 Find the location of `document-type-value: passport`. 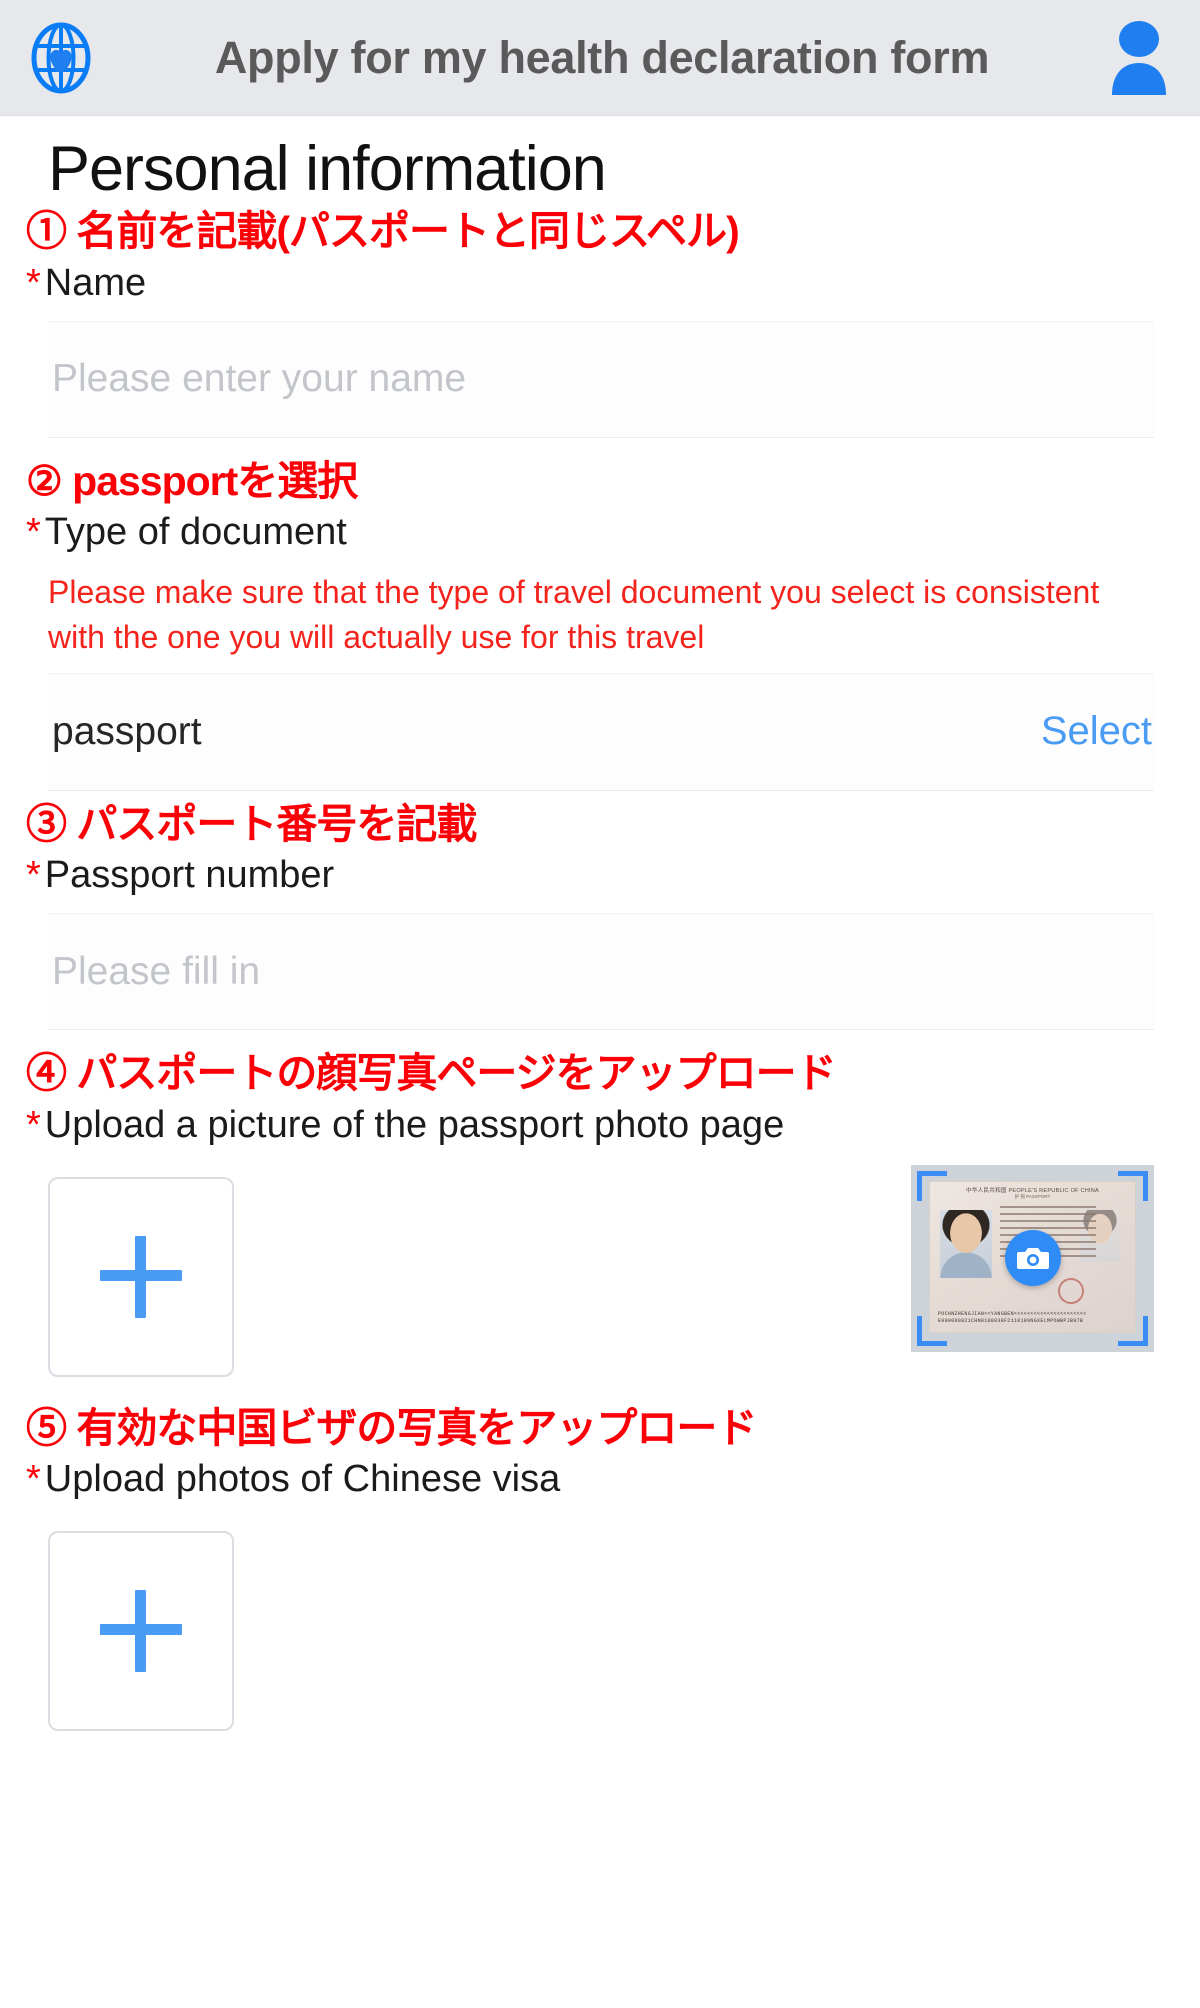

document-type-value: passport is located at coordinates (127, 731).